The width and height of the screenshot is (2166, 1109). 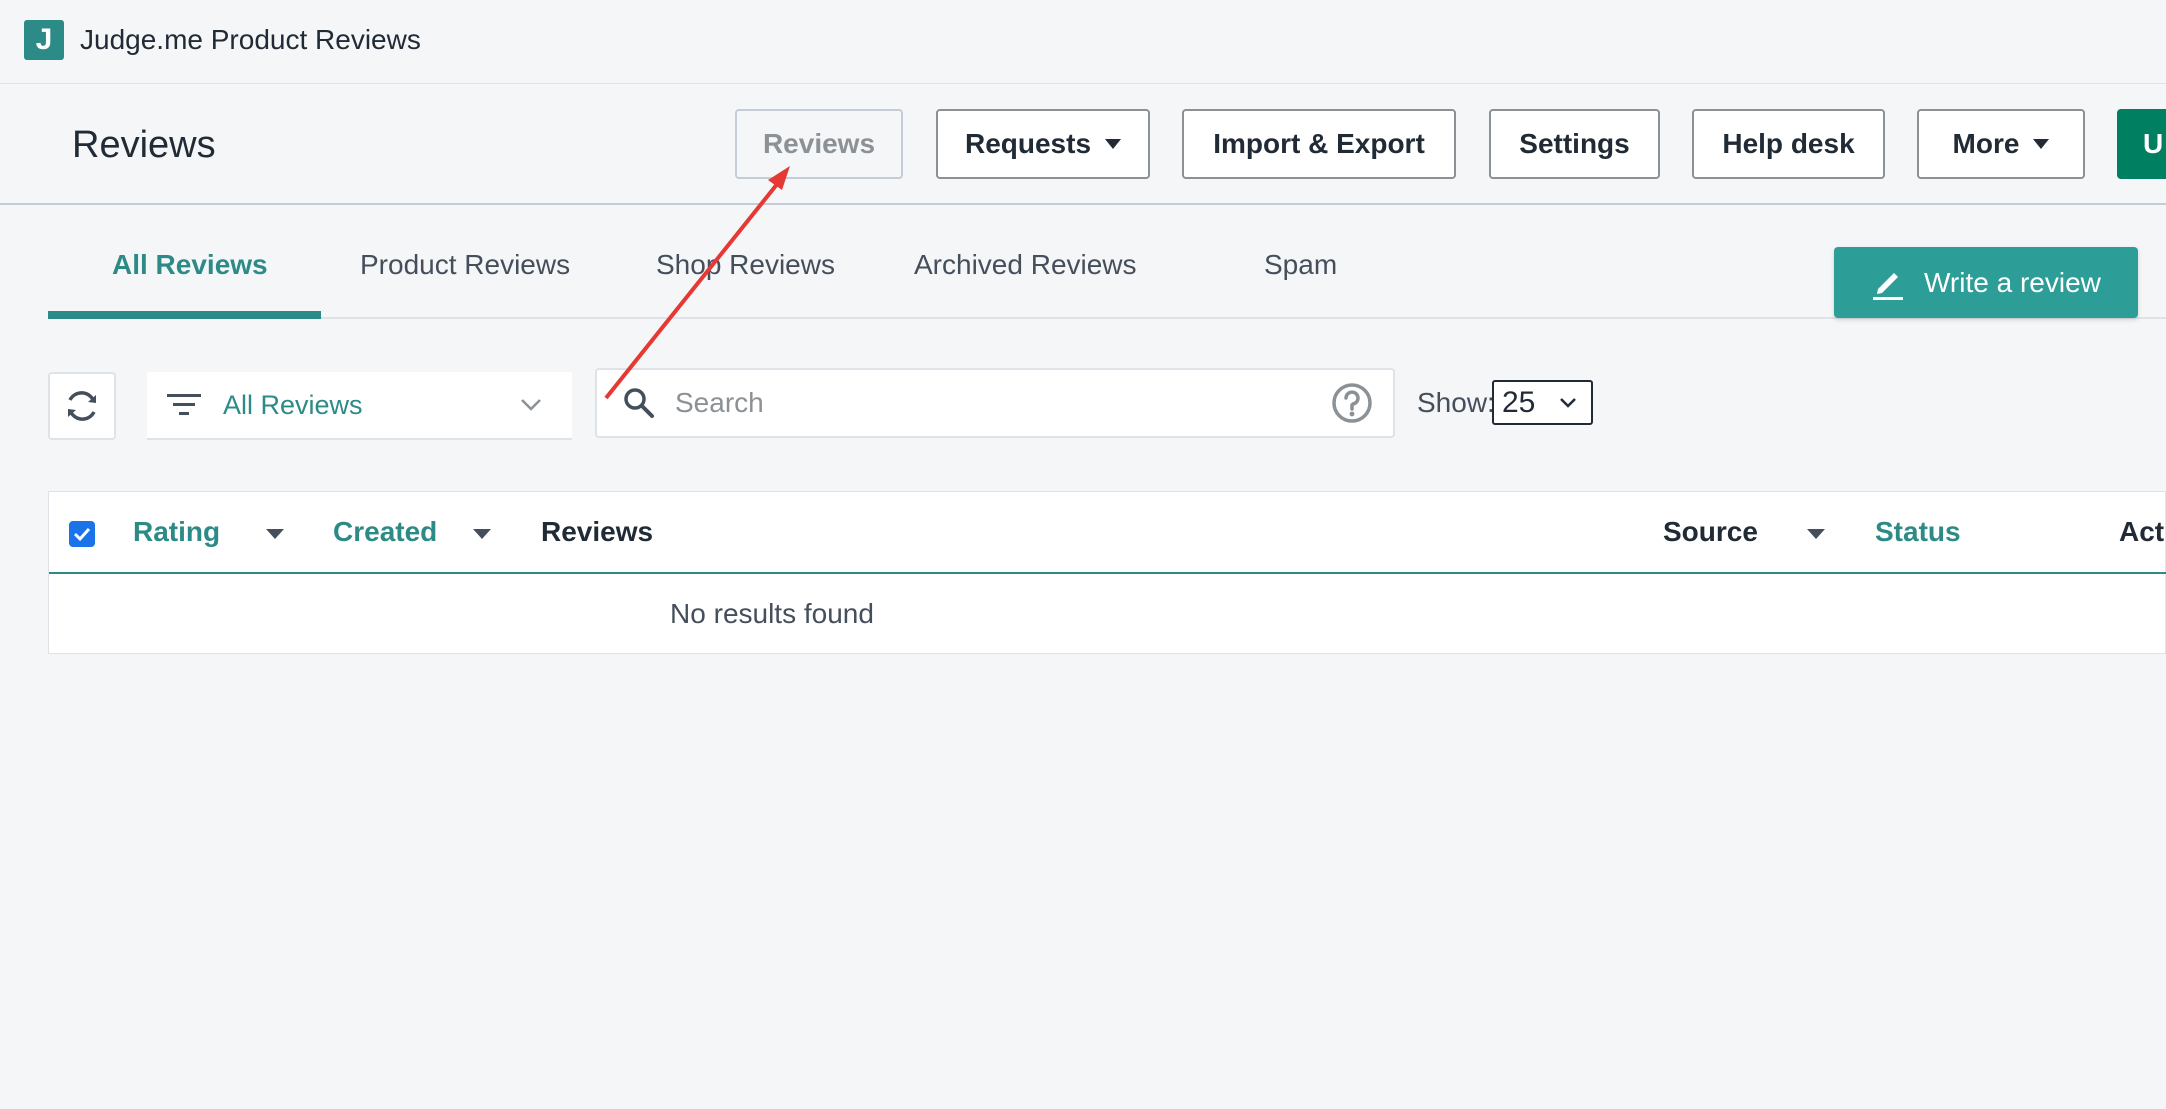 I want to click on import-export-button: Import & Export, so click(x=1319, y=144).